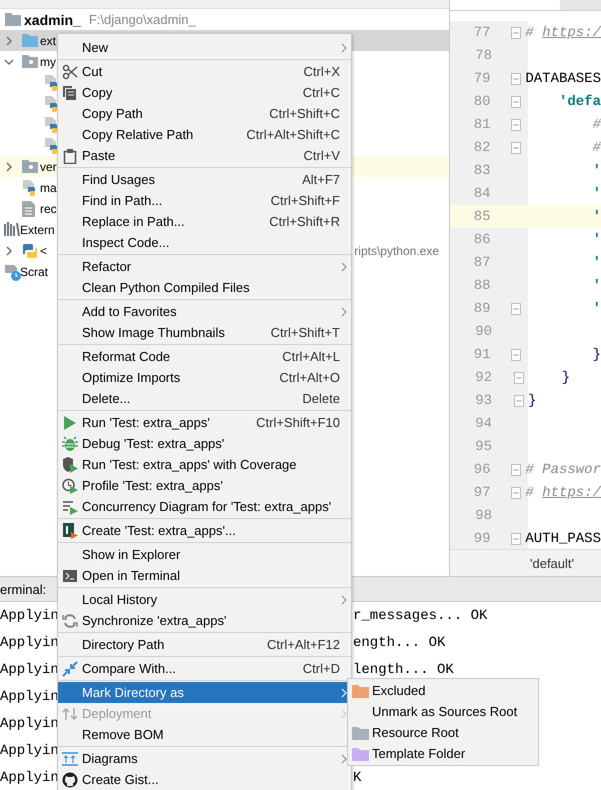 This screenshot has height=790, width=601. Describe the element at coordinates (483, 56) in the screenshot. I see `line-number: 78` at that location.